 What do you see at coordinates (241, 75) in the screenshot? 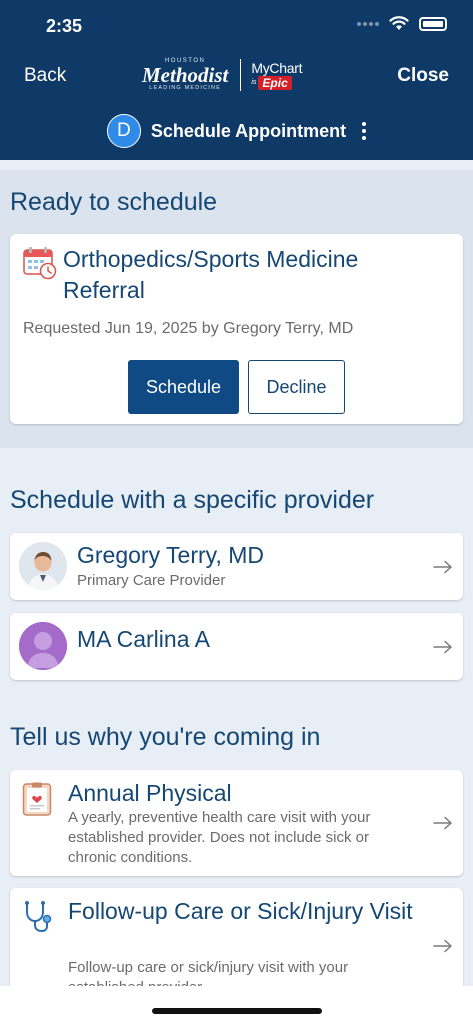
I see `logo-divider` at bounding box center [241, 75].